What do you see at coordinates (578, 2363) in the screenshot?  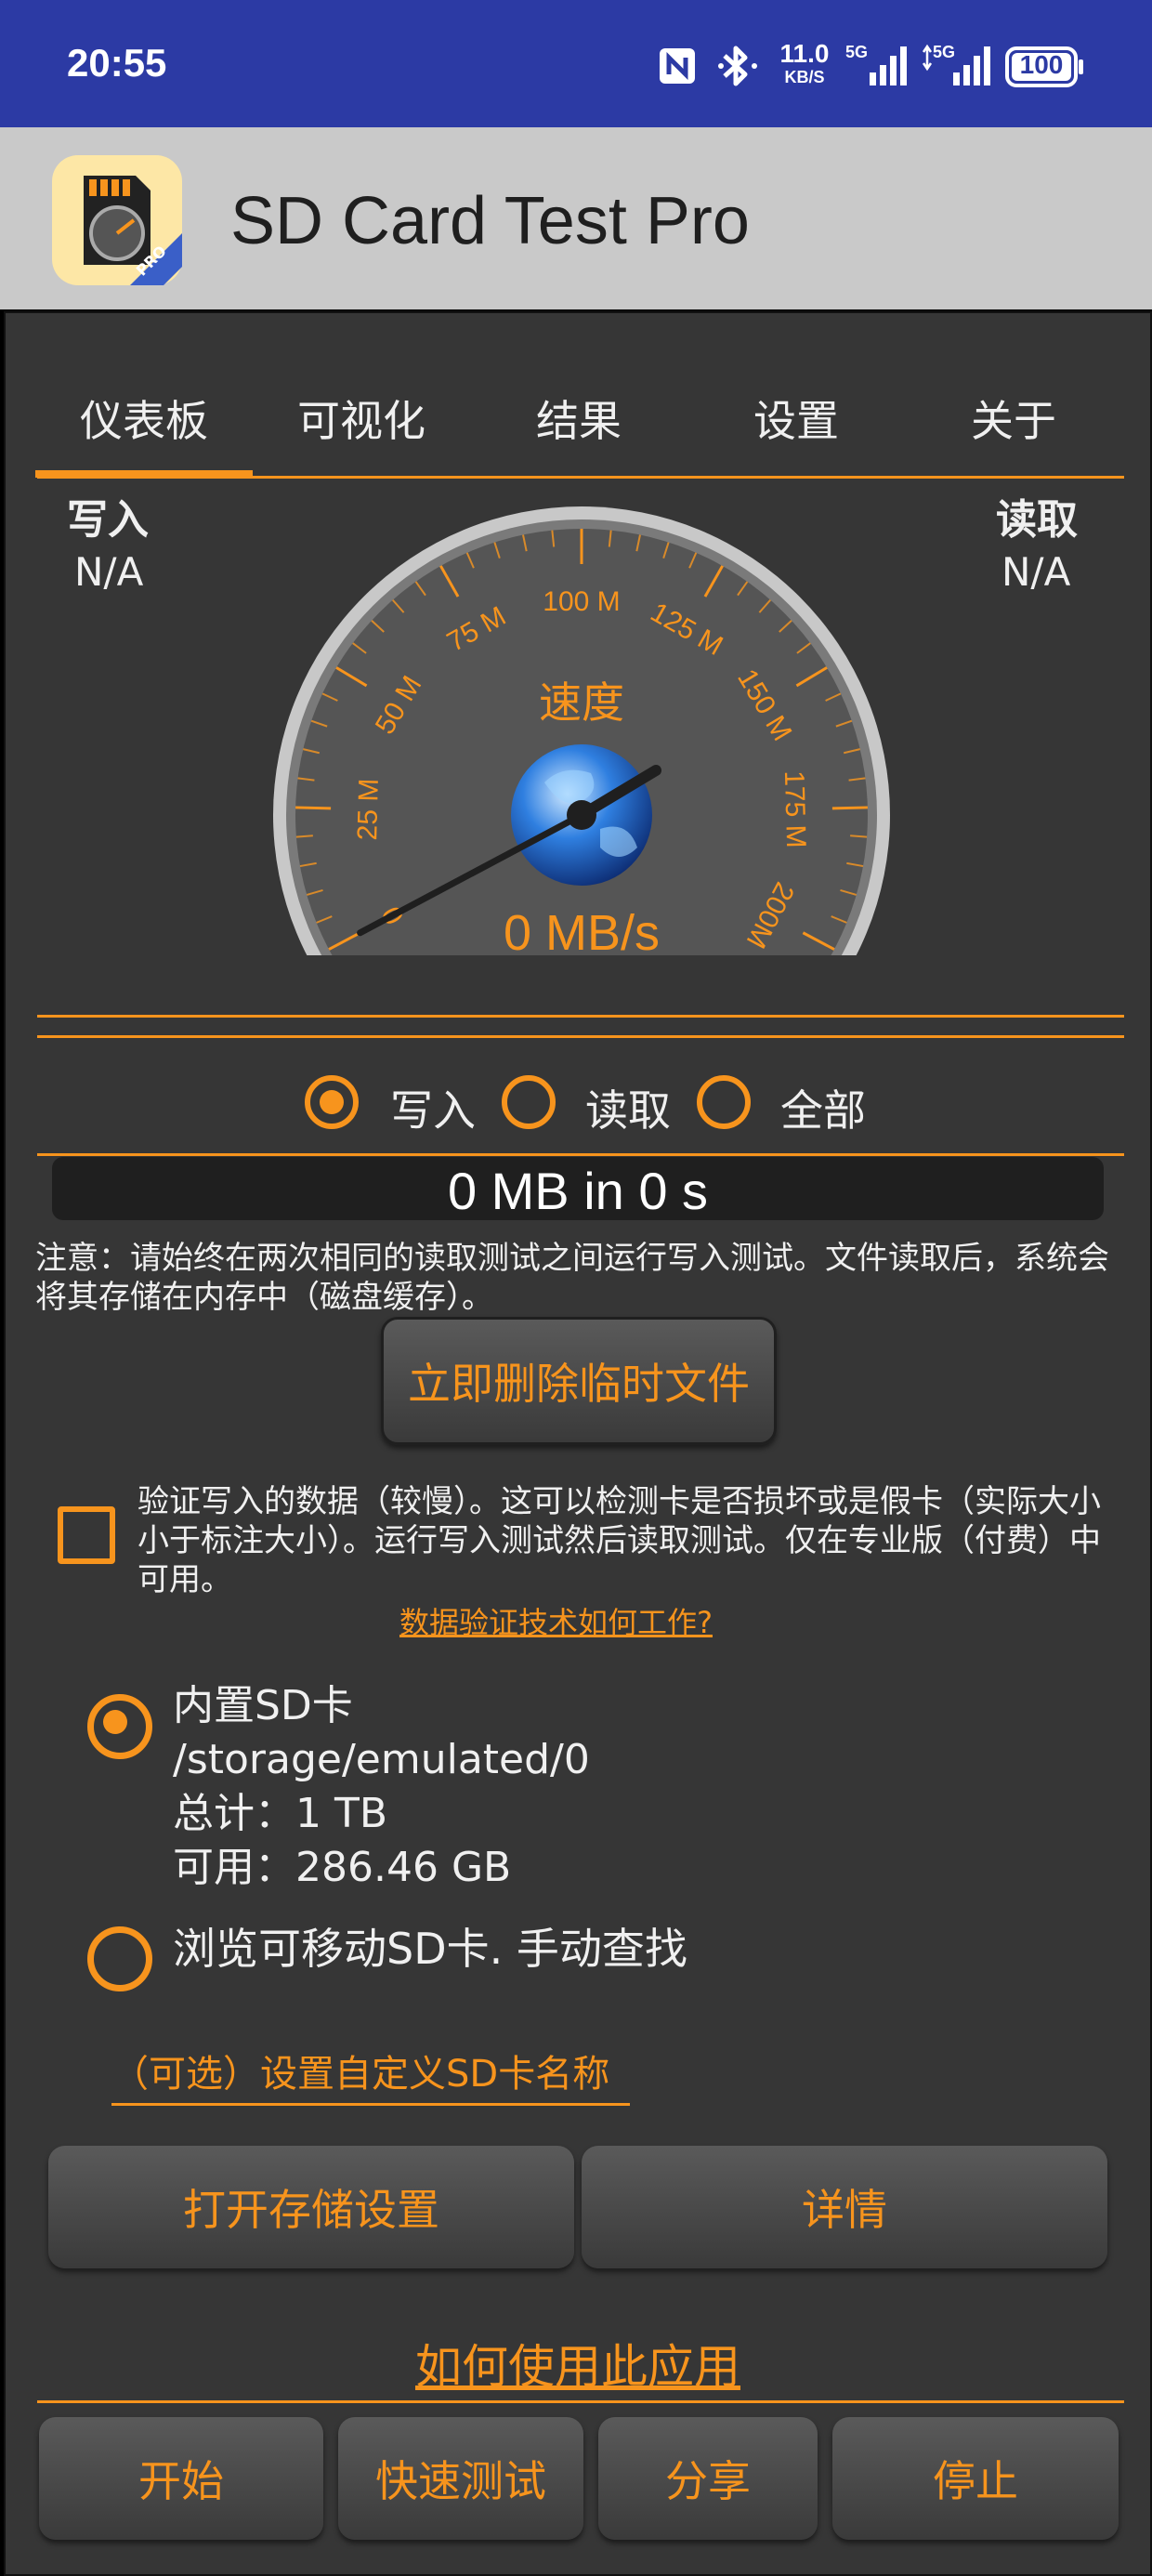 I see `how-to-use-link: 如何使用此应用` at bounding box center [578, 2363].